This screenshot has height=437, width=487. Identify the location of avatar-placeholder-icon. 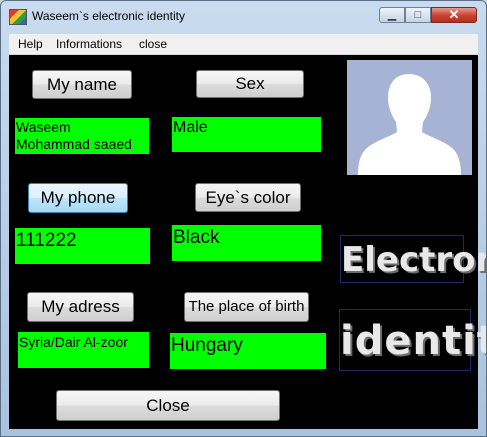
(409, 124).